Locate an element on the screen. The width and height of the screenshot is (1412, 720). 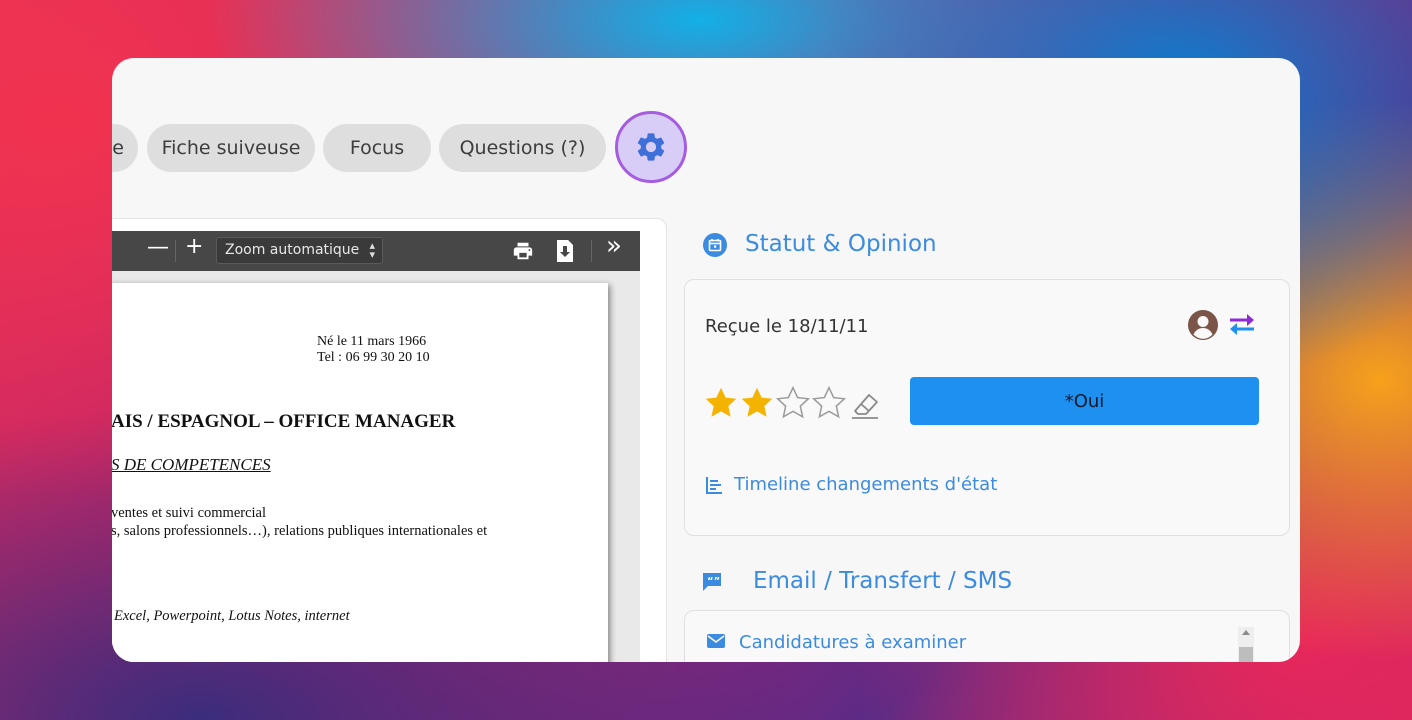
tab-label: Focus is located at coordinates (377, 148).